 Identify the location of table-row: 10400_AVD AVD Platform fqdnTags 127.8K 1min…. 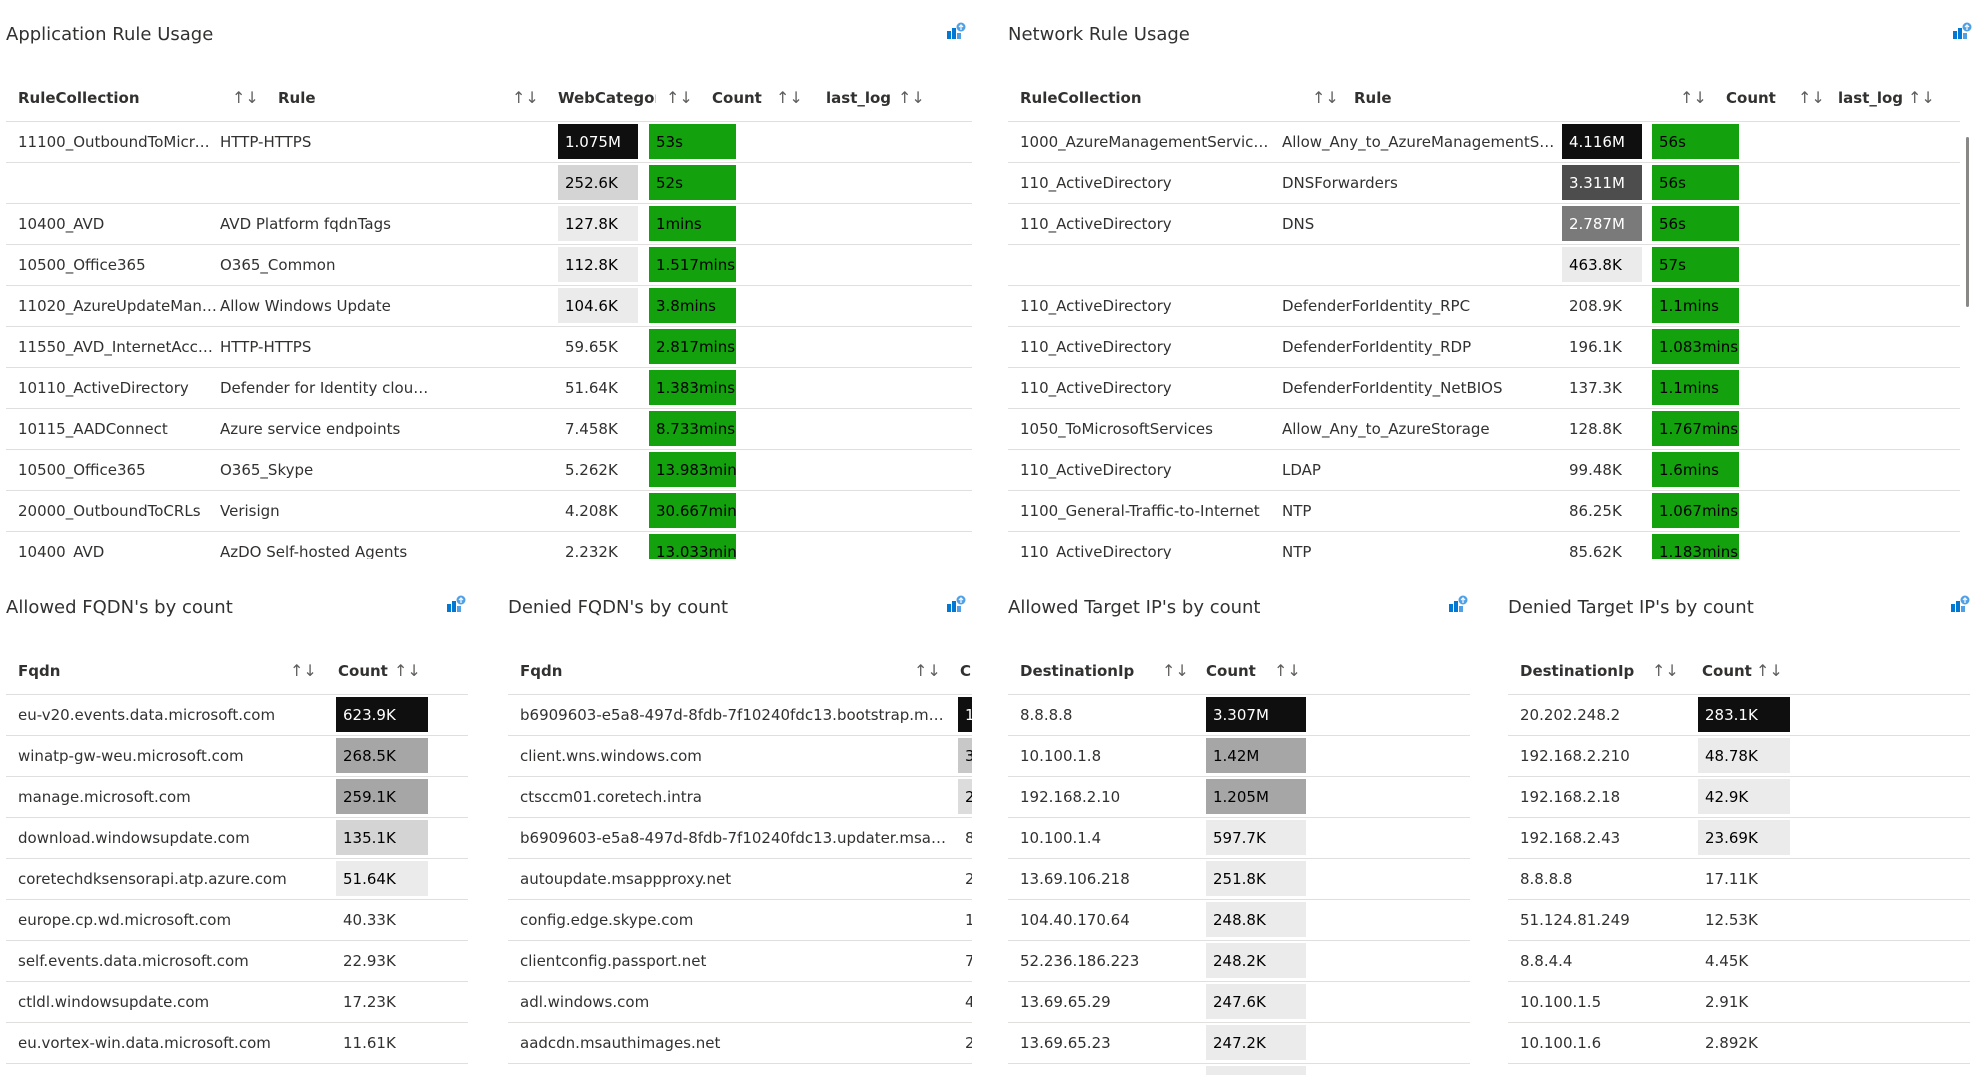
(489, 224).